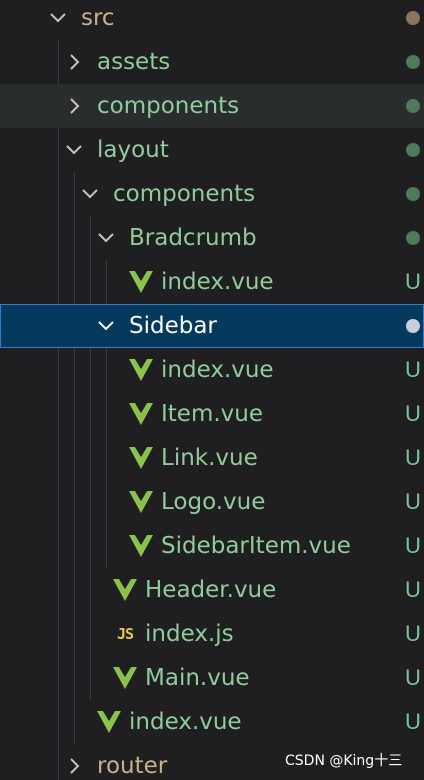  Describe the element at coordinates (197, 678) in the screenshot. I see `tree-item-label: Main.vue` at that location.